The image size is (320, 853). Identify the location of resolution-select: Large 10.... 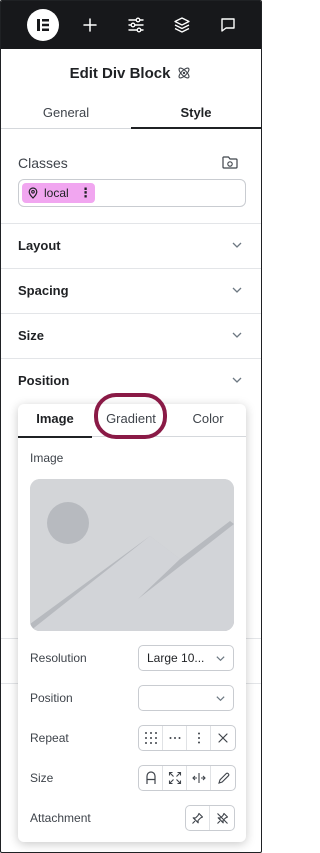
(186, 658).